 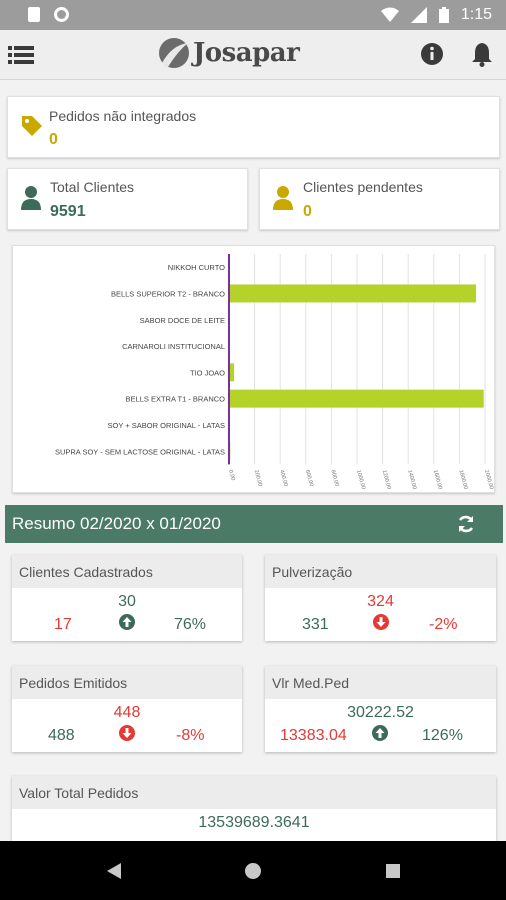 What do you see at coordinates (386, 479) in the screenshot?
I see `tick-label: 1200,00` at bounding box center [386, 479].